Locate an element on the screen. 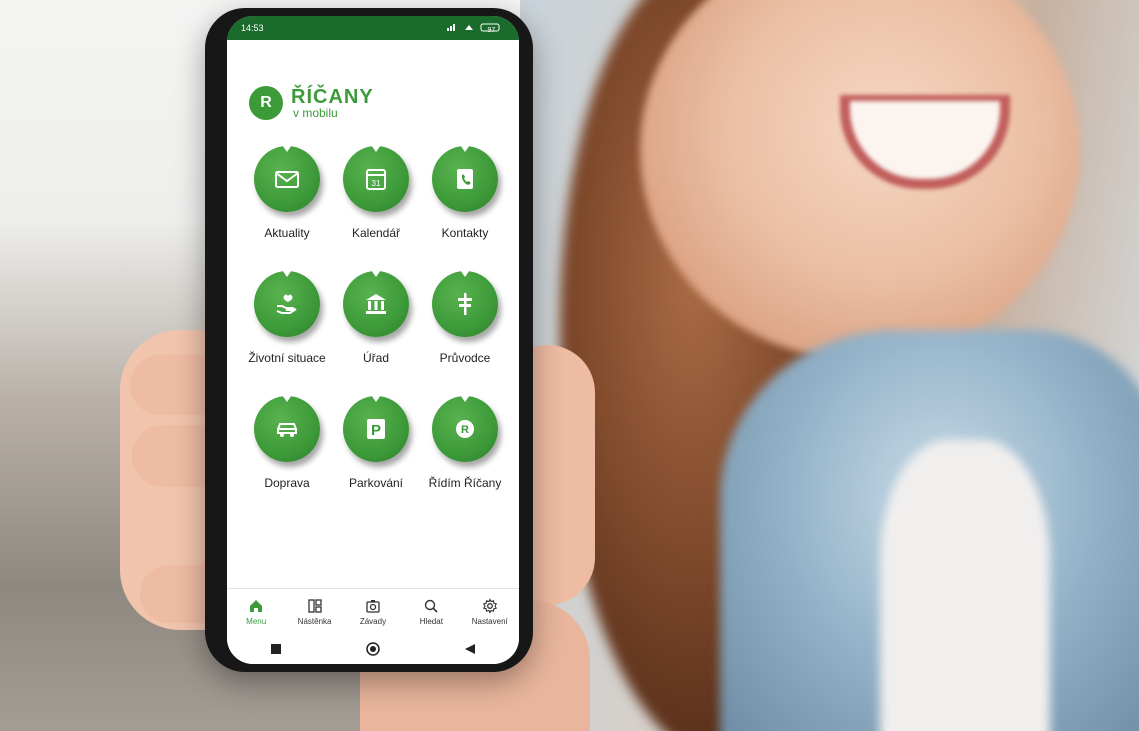 The height and width of the screenshot is (731, 1139). parking-icon: P is located at coordinates (376, 429).